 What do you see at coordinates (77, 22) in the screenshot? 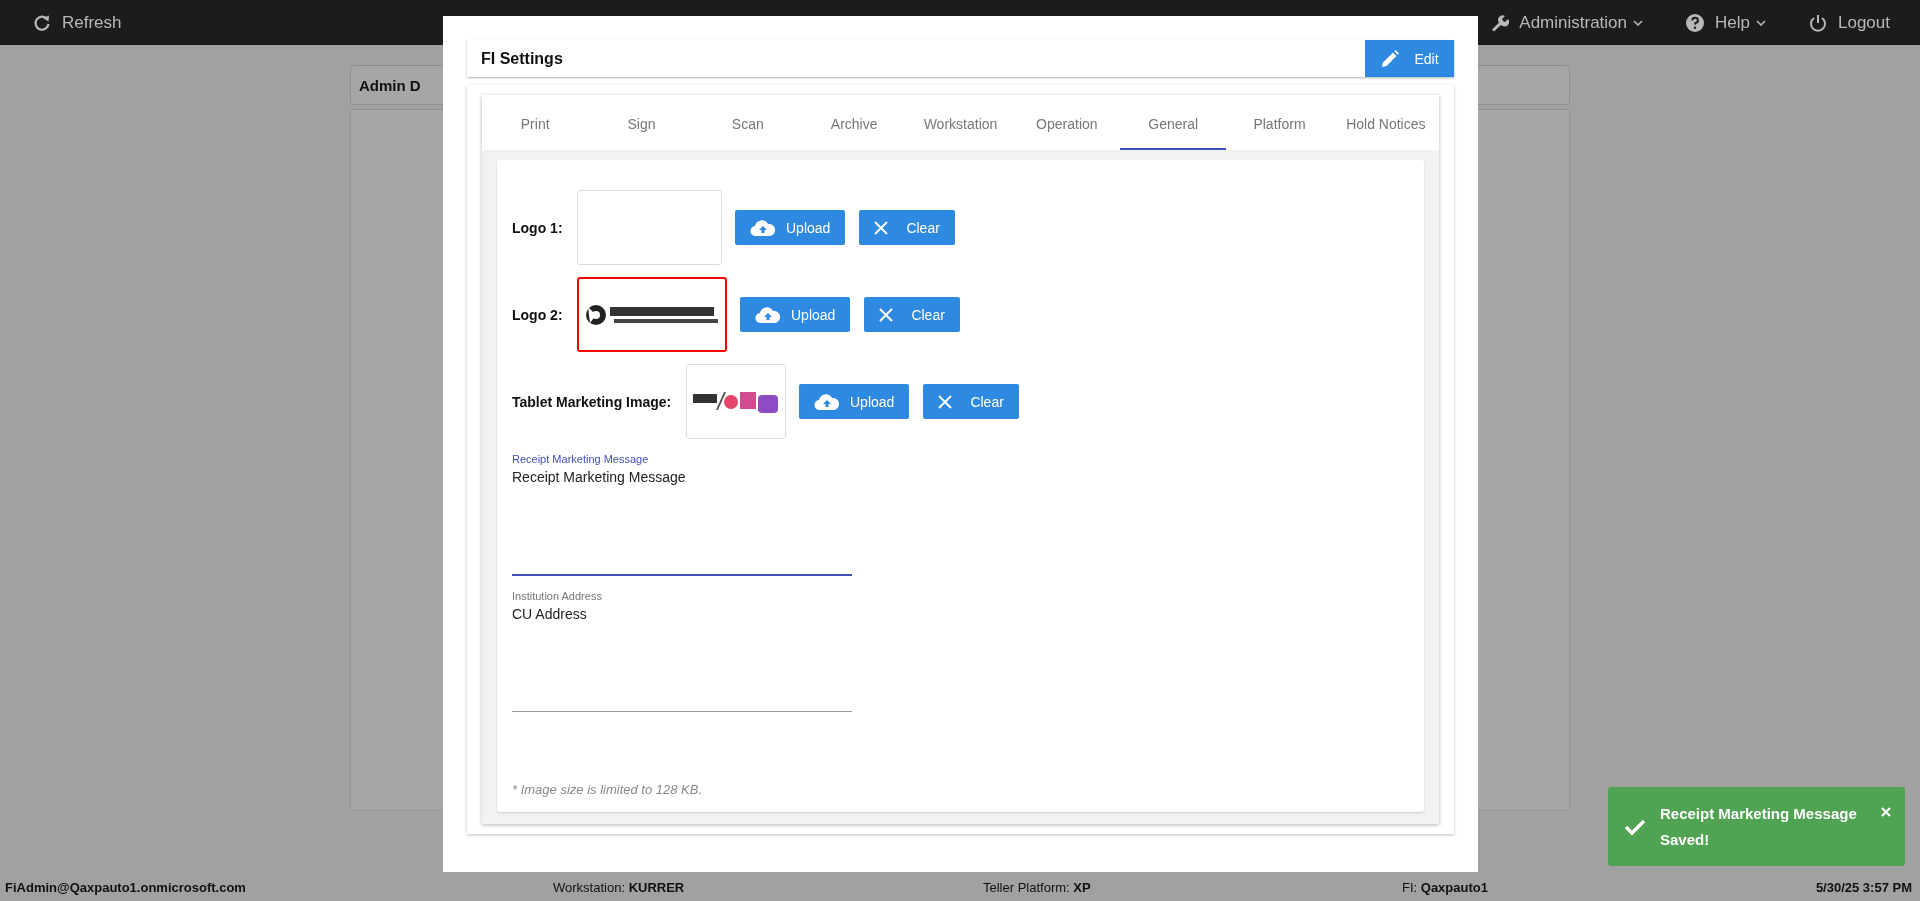
I see `refresh-button: Refresh` at bounding box center [77, 22].